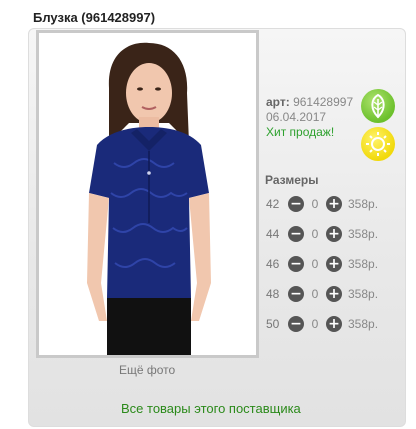  I want to click on supplier-products-link: Все товары этого поставщика, so click(211, 408).